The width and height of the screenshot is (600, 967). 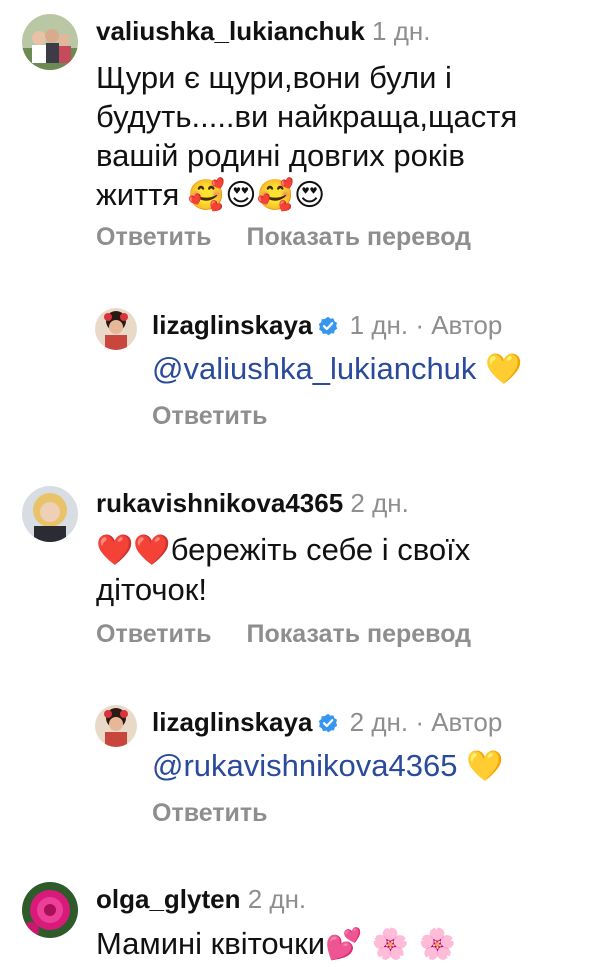 I want to click on comment-text: @valiushka_lukianchuk 💛, so click(x=362, y=369).